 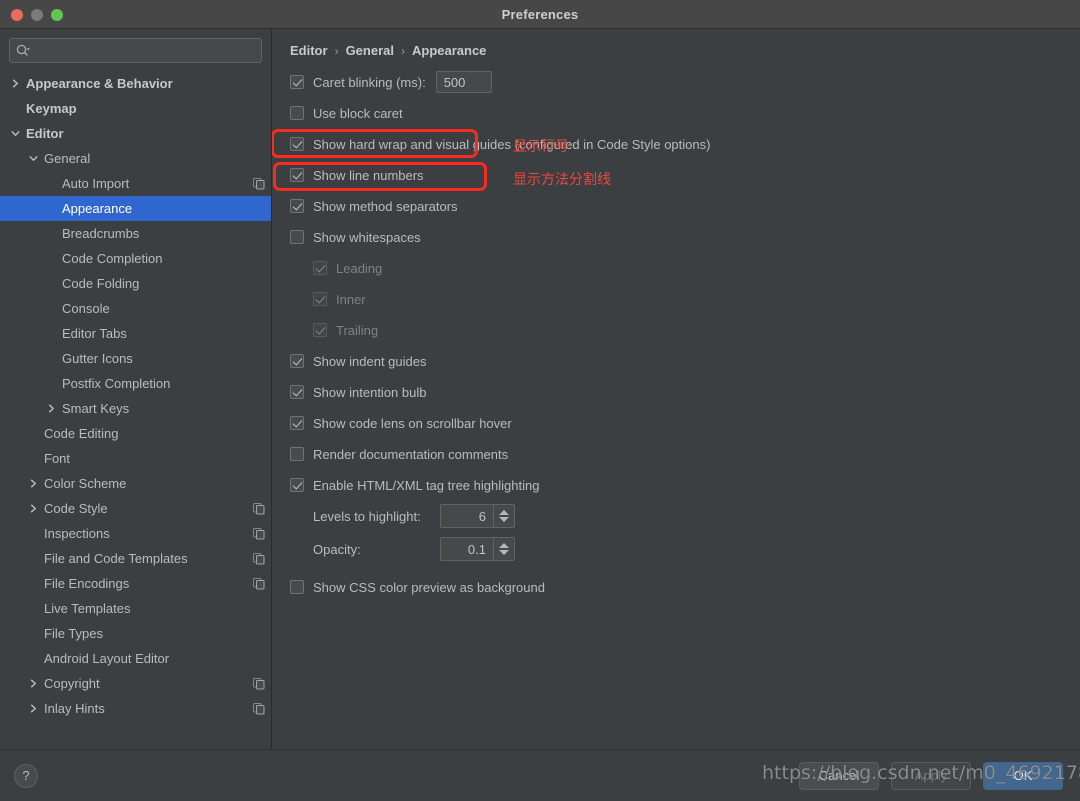 I want to click on sidebar-item-editor-tabs: Editor Tabs, so click(x=135, y=333).